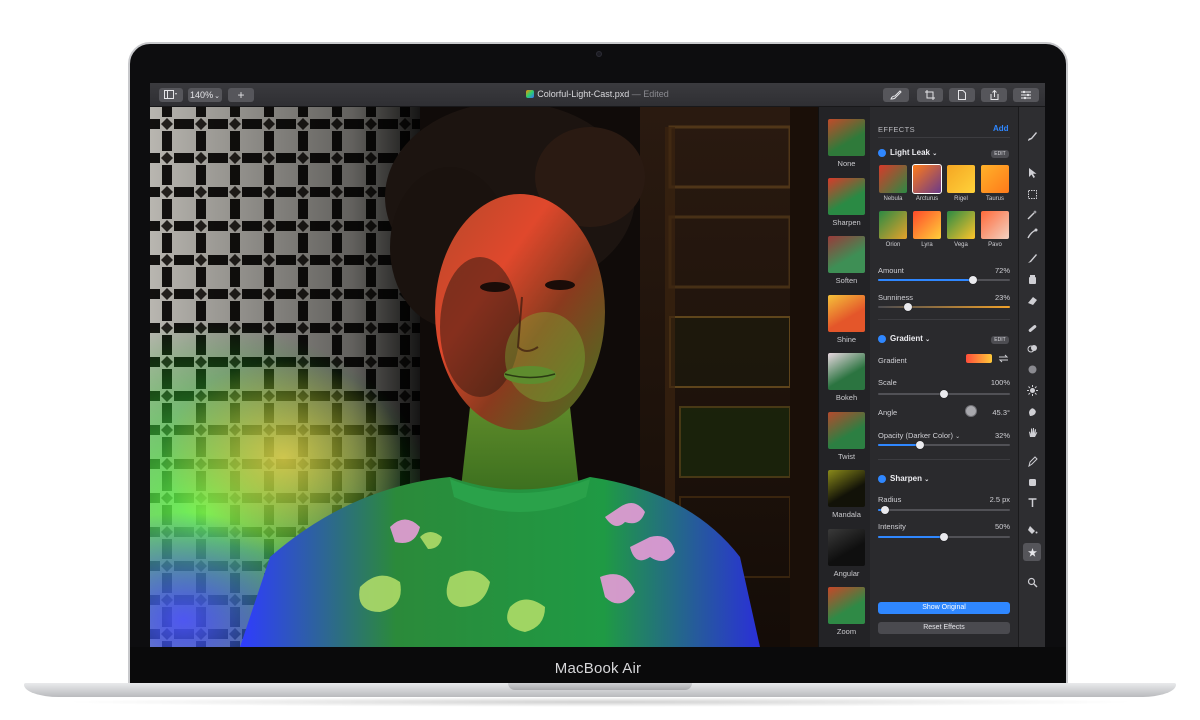  What do you see at coordinates (882, 339) in the screenshot?
I see `gradient-toggle` at bounding box center [882, 339].